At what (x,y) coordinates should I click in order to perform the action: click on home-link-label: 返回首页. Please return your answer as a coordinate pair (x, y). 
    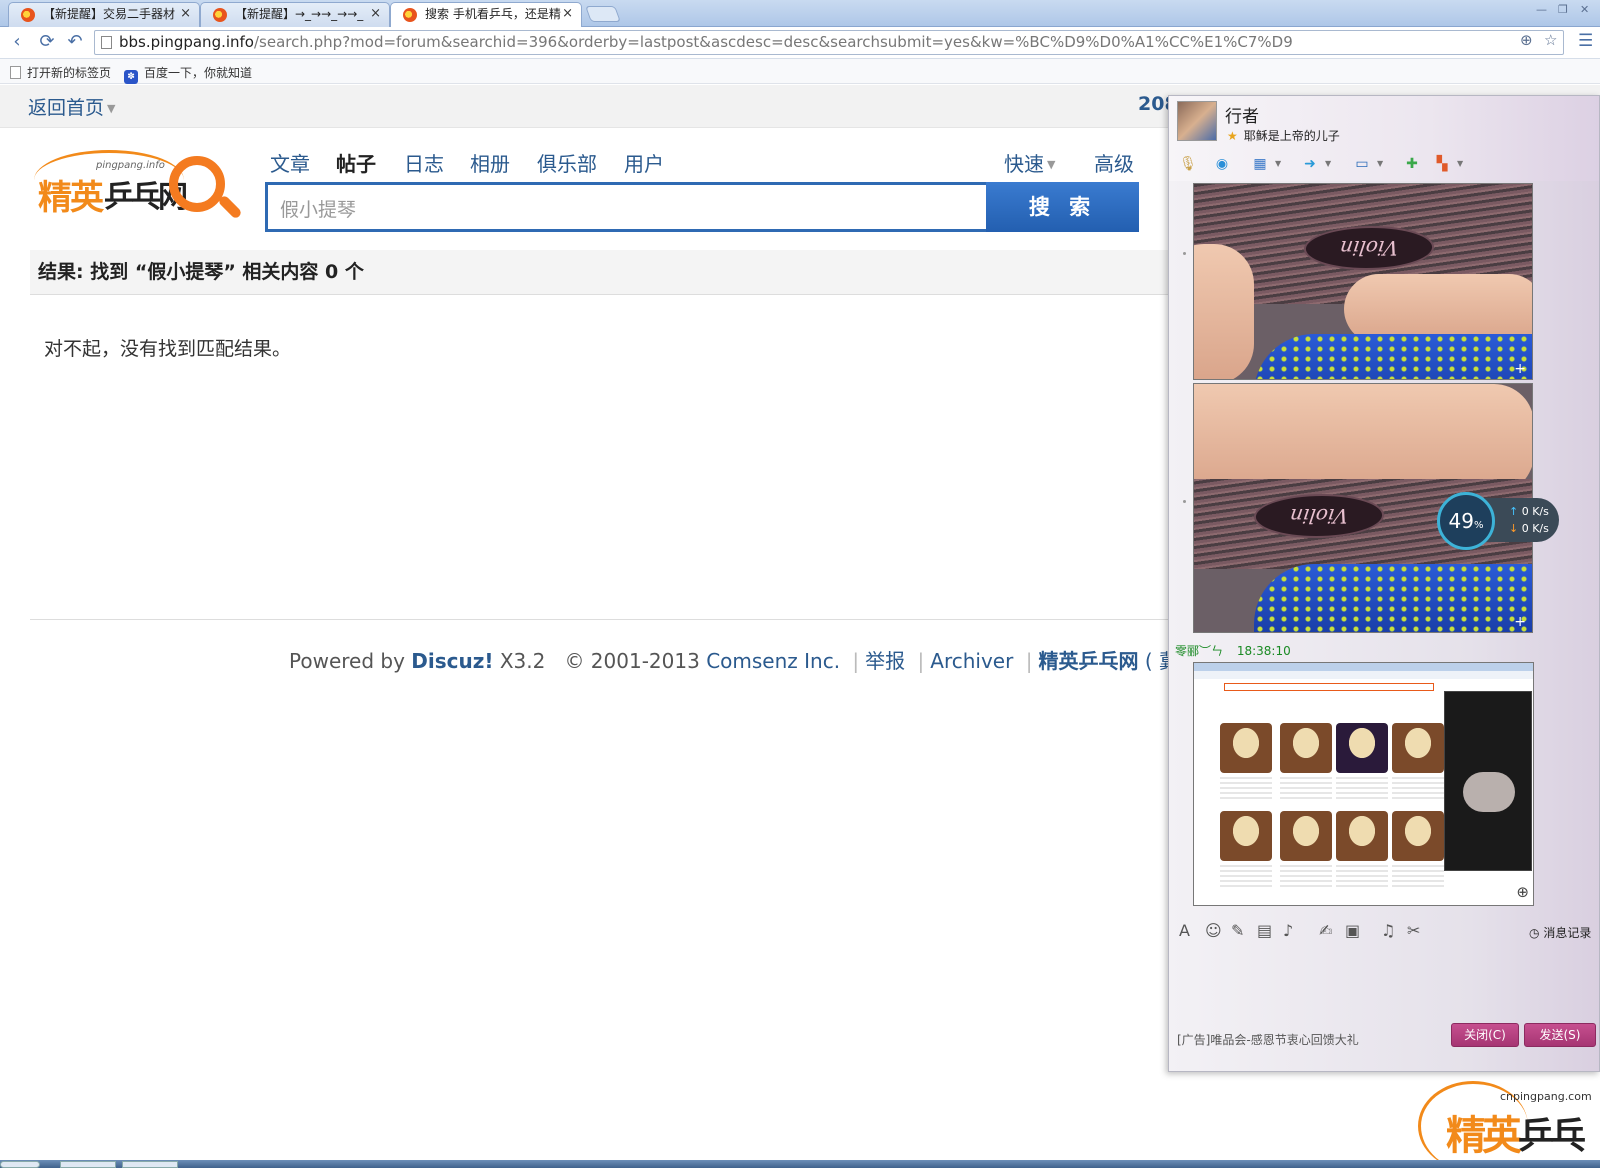
    Looking at the image, I should click on (66, 108).